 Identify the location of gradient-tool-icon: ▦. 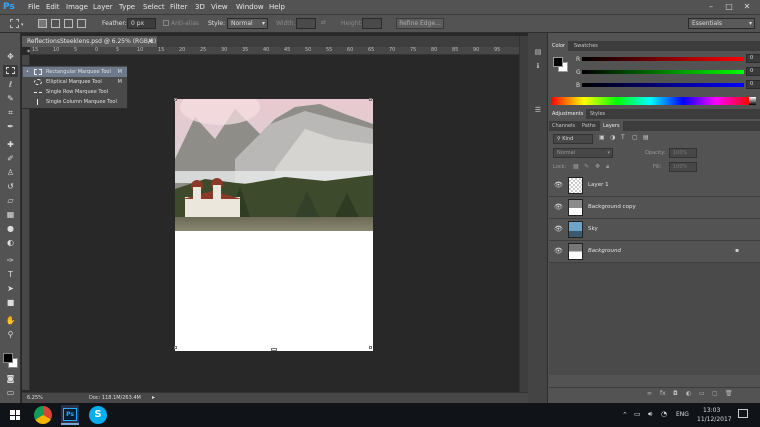
(10, 215).